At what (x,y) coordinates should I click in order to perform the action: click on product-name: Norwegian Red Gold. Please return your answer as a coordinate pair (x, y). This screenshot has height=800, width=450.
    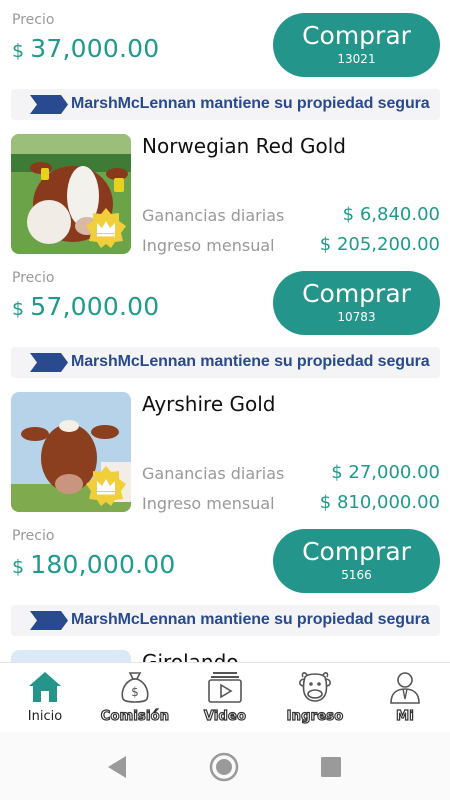
    Looking at the image, I should click on (244, 146).